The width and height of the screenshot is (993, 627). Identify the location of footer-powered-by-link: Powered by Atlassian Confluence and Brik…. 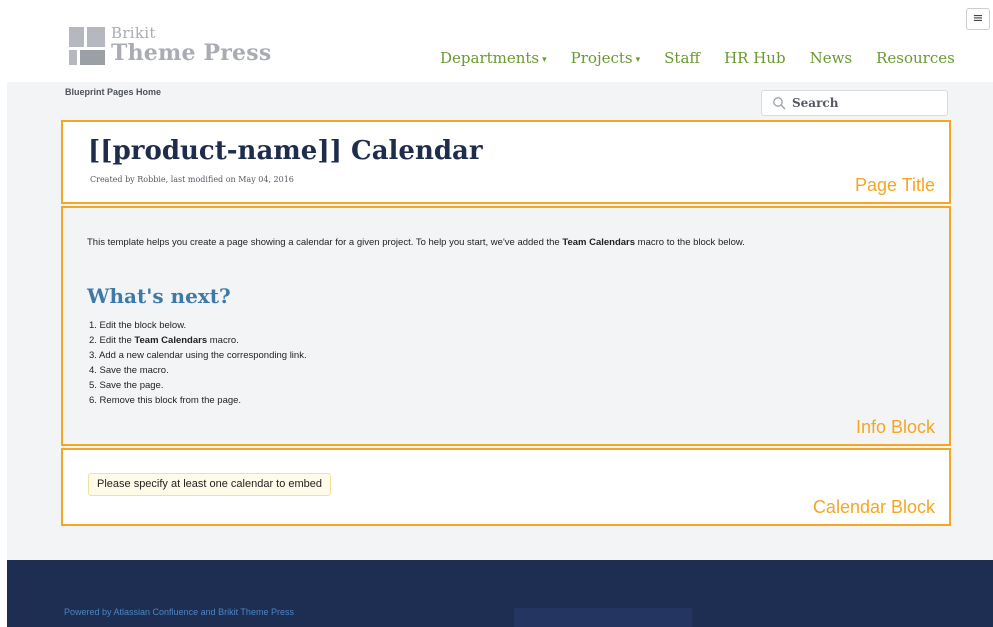
(179, 612).